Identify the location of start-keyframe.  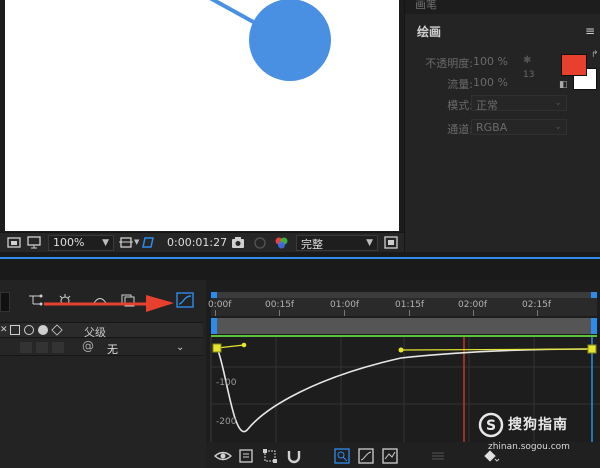
(217, 348).